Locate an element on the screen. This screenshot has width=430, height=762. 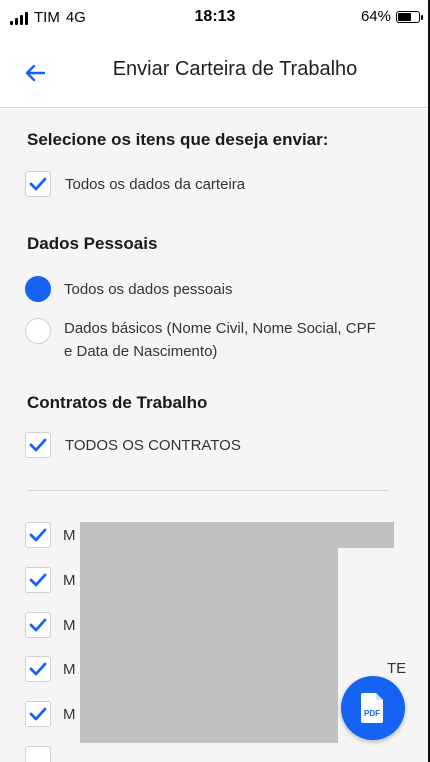
all-data-row: Todos os dados da carteira is located at coordinates (135, 184).